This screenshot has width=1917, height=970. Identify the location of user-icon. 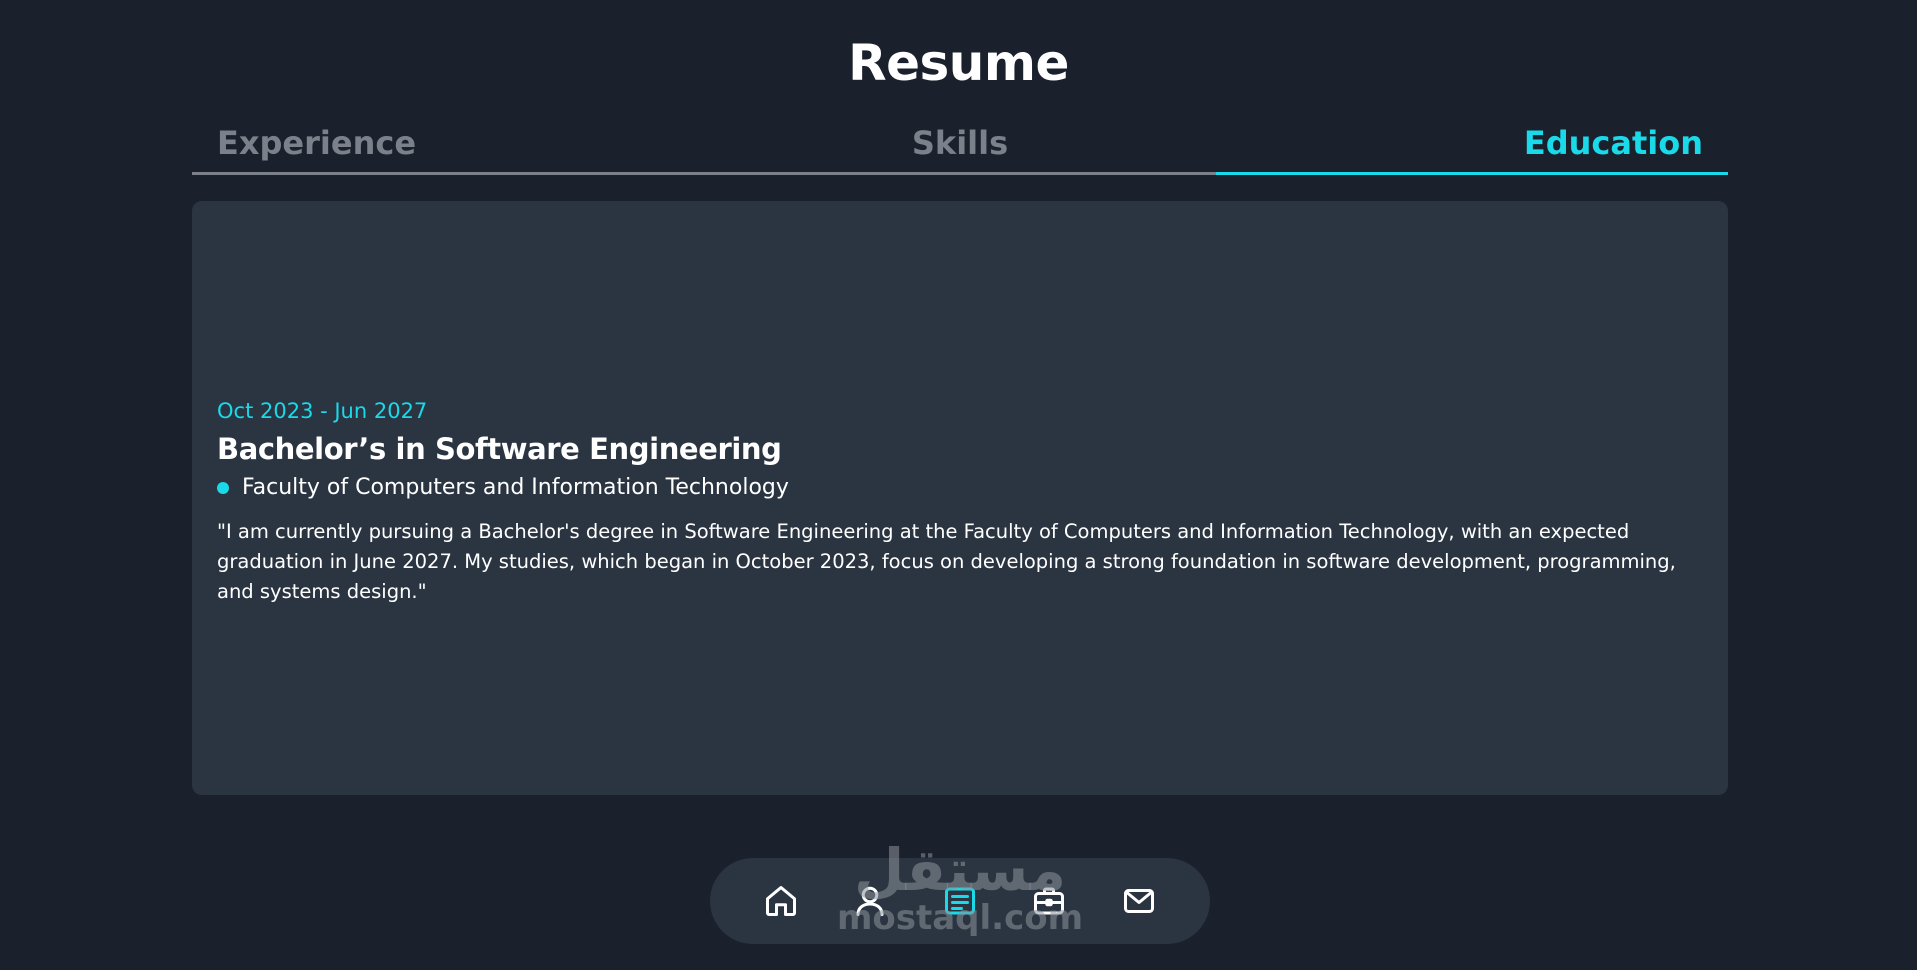
(870, 901).